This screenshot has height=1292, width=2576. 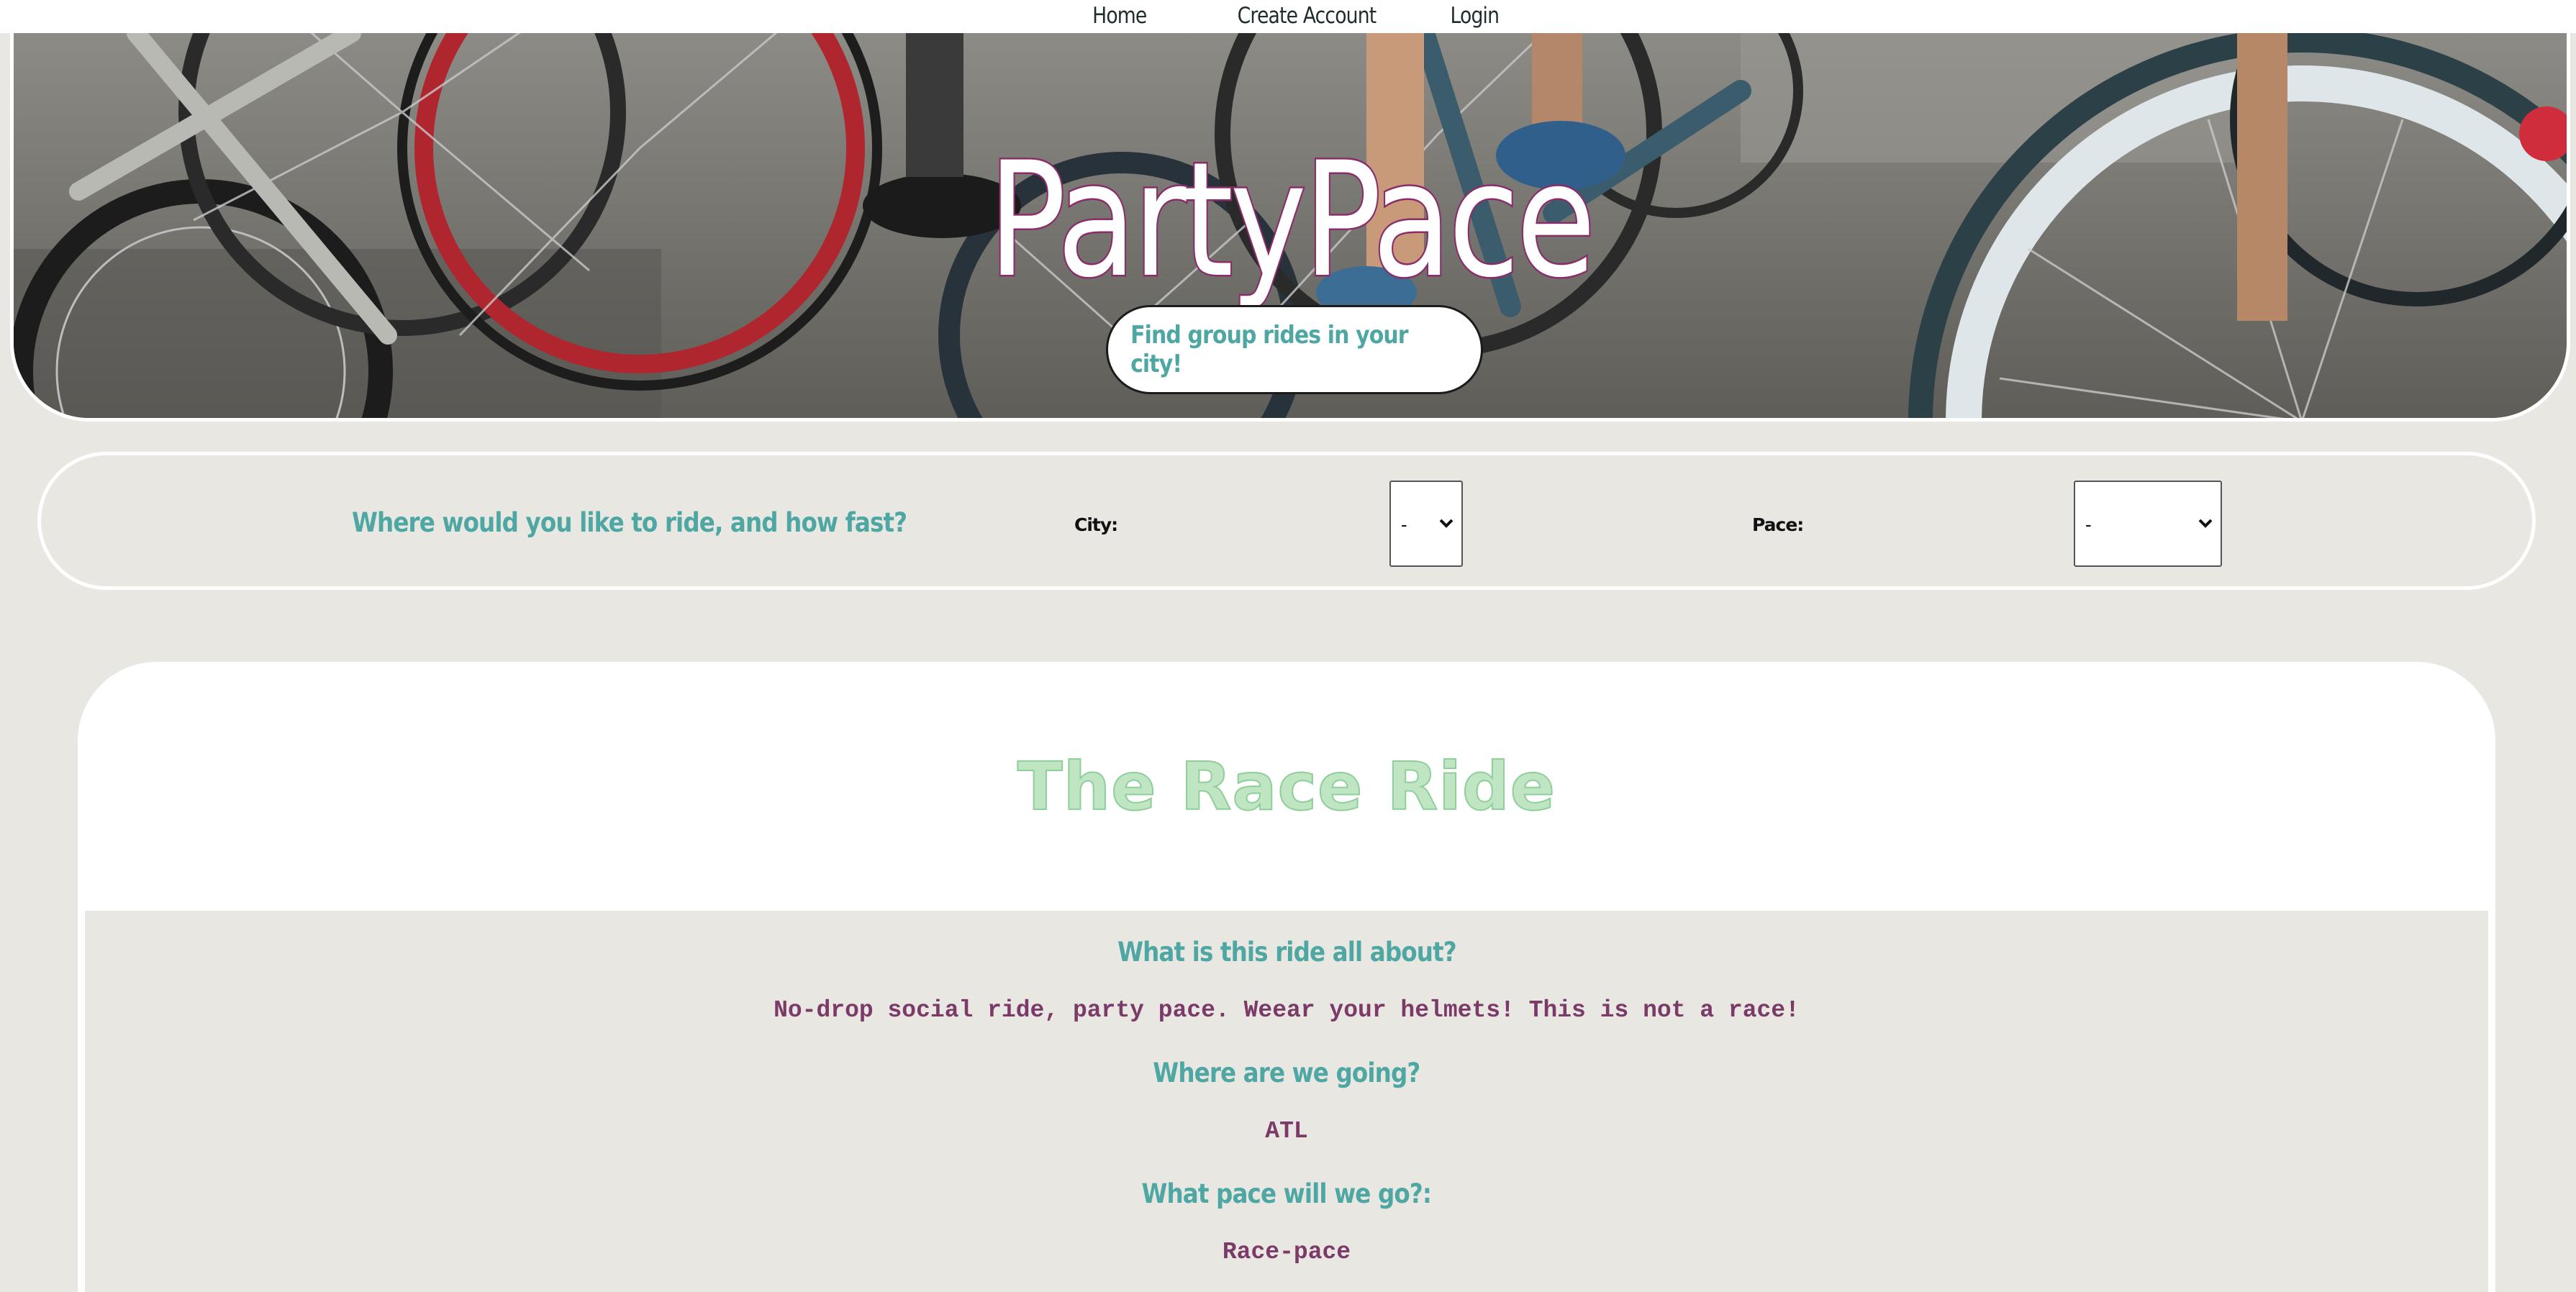 What do you see at coordinates (1292, 220) in the screenshot?
I see `site-logo-title: PartyPace` at bounding box center [1292, 220].